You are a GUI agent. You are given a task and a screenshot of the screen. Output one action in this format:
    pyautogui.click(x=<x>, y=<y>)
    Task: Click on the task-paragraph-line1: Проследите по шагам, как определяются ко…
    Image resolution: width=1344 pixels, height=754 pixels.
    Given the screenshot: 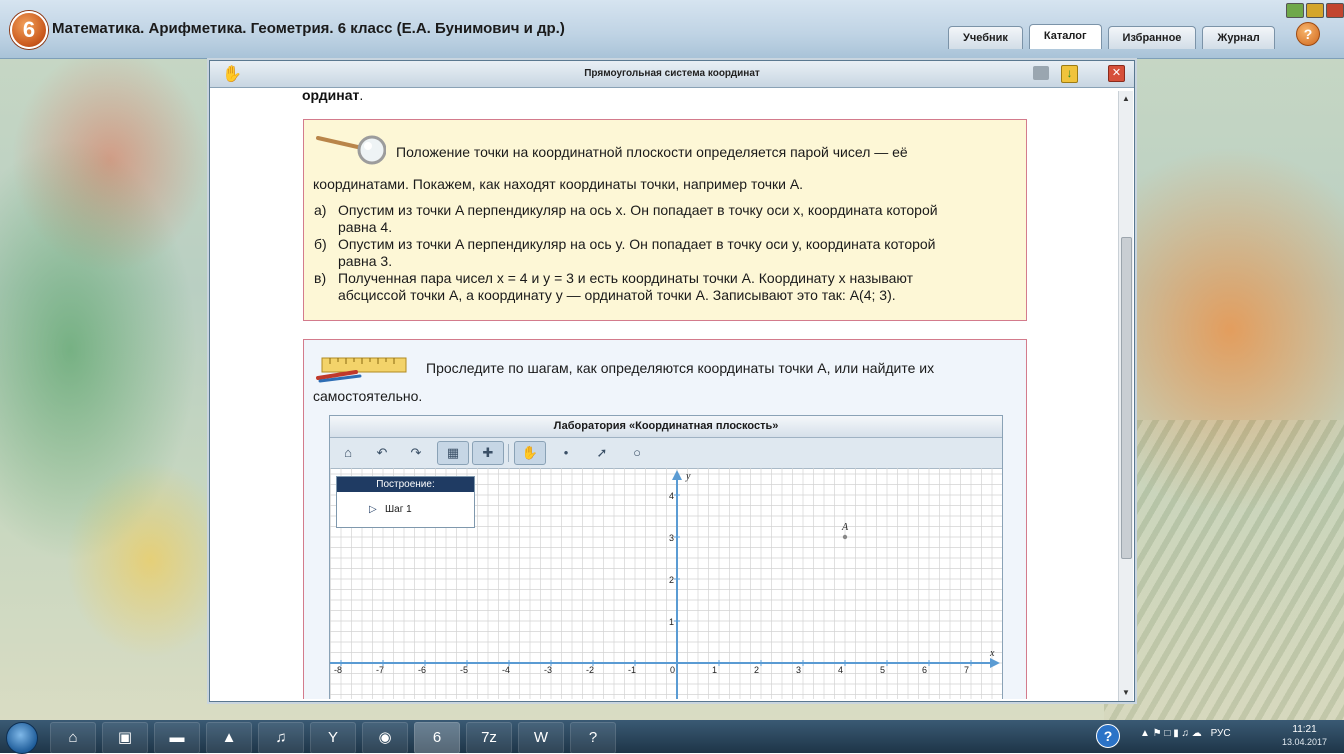 What is the action you would take?
    pyautogui.click(x=680, y=368)
    